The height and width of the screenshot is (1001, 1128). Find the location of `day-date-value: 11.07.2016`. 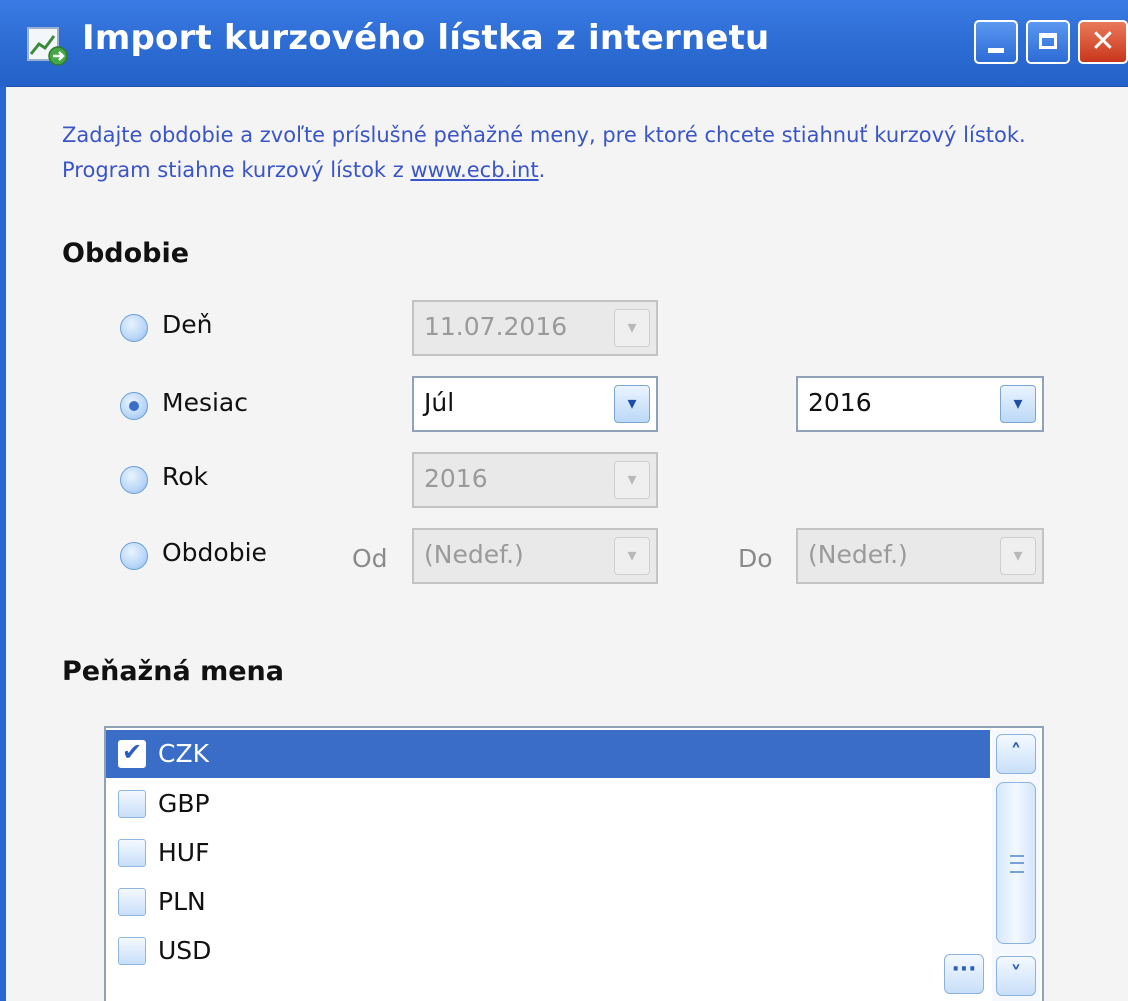

day-date-value: 11.07.2016 is located at coordinates (496, 326).